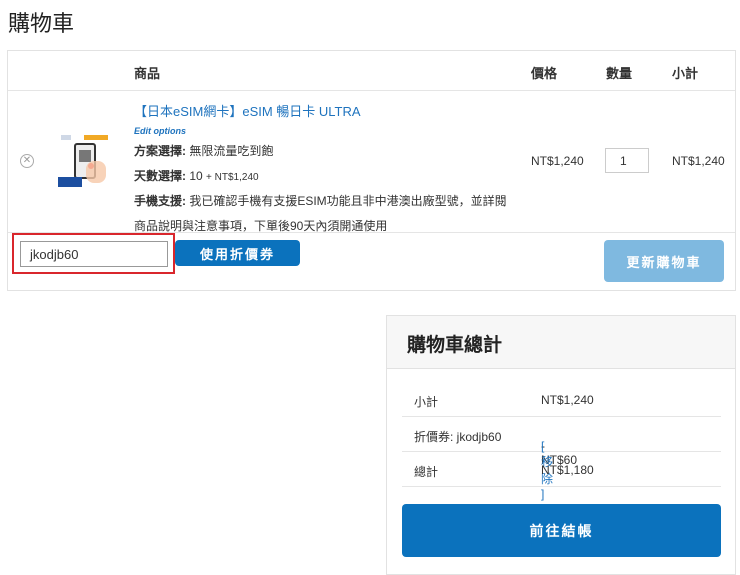 Image resolution: width=740 pixels, height=575 pixels. What do you see at coordinates (567, 400) in the screenshot?
I see `subtotal-value: NT$1,240` at bounding box center [567, 400].